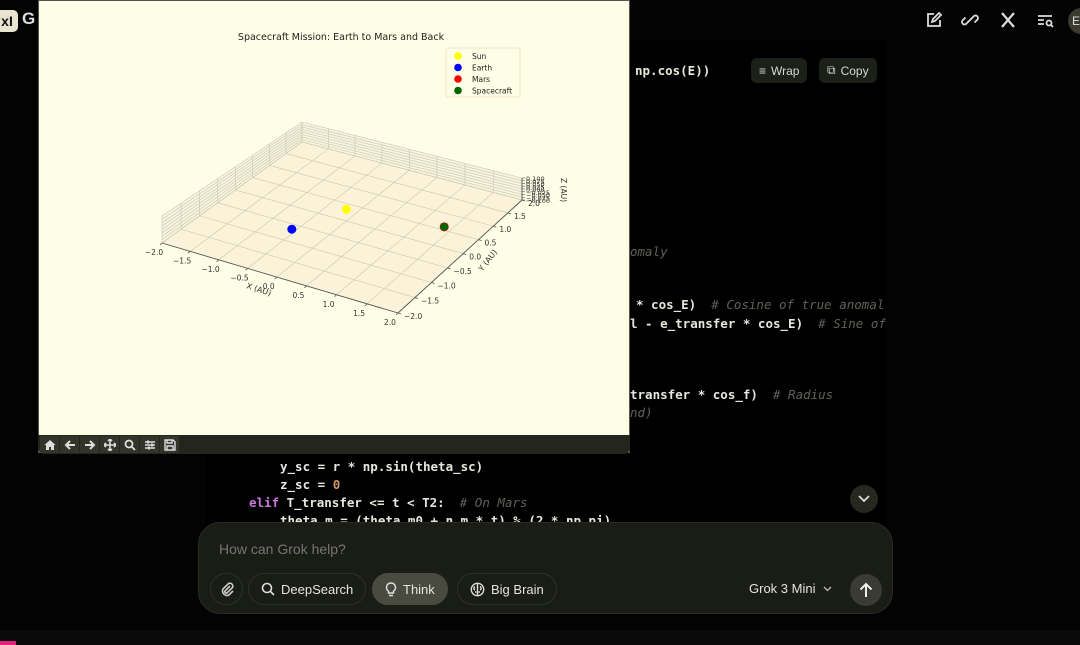  What do you see at coordinates (463, 271) in the screenshot?
I see `y-tick-label: −0.5` at bounding box center [463, 271].